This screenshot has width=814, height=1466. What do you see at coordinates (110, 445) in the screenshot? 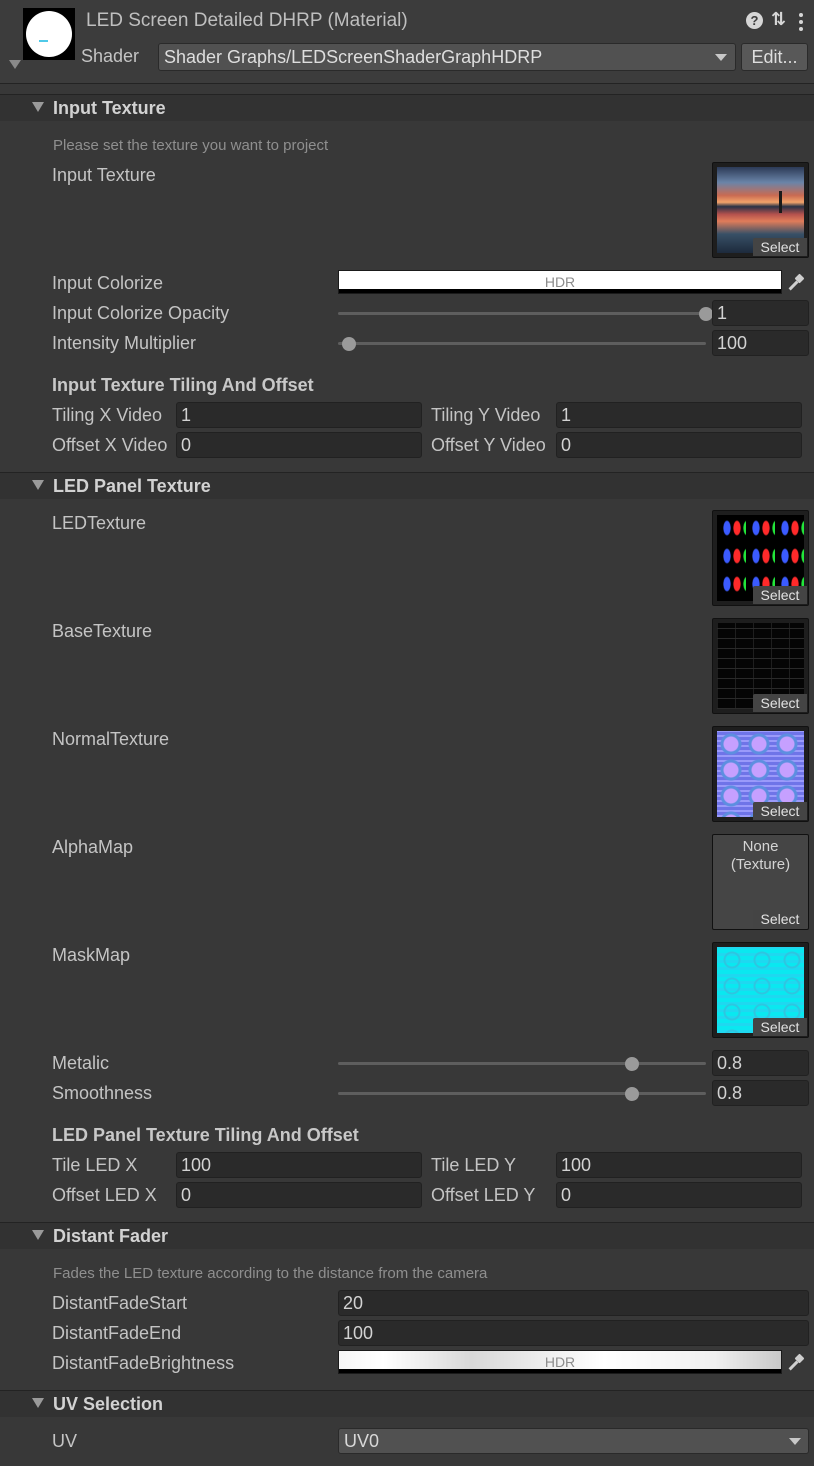
I see `offset-x-video-label: Offset X Video` at bounding box center [110, 445].